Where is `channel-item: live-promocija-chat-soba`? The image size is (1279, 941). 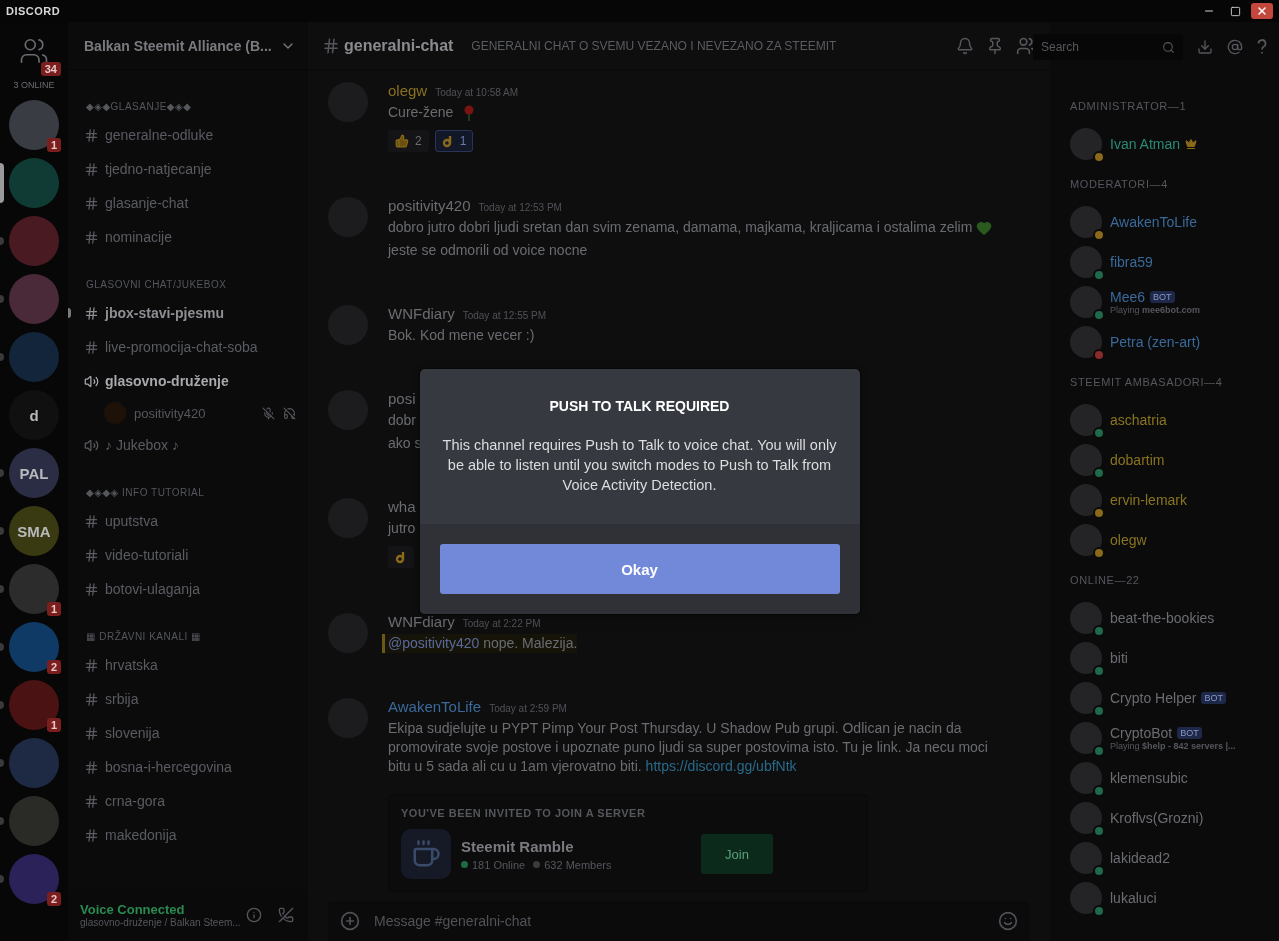 channel-item: live-promocija-chat-soba is located at coordinates (188, 347).